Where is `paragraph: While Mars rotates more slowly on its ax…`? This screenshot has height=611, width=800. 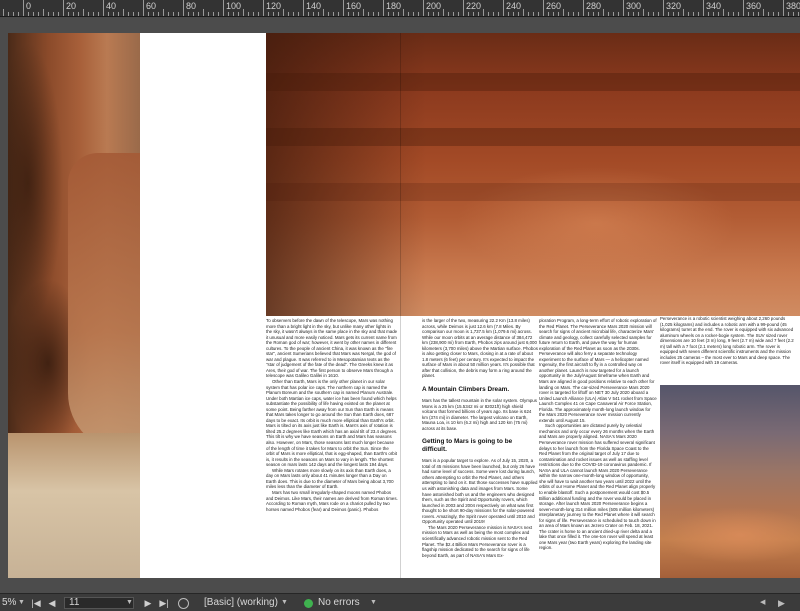
paragraph: While Mars rotates more slowly on its ax… is located at coordinates (330, 478).